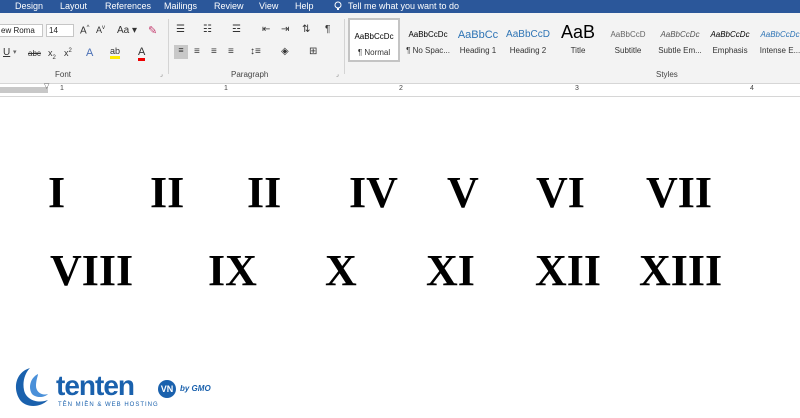  What do you see at coordinates (730, 40) in the screenshot?
I see `style-emphasis: AaBbCcDc Emphasis` at bounding box center [730, 40].